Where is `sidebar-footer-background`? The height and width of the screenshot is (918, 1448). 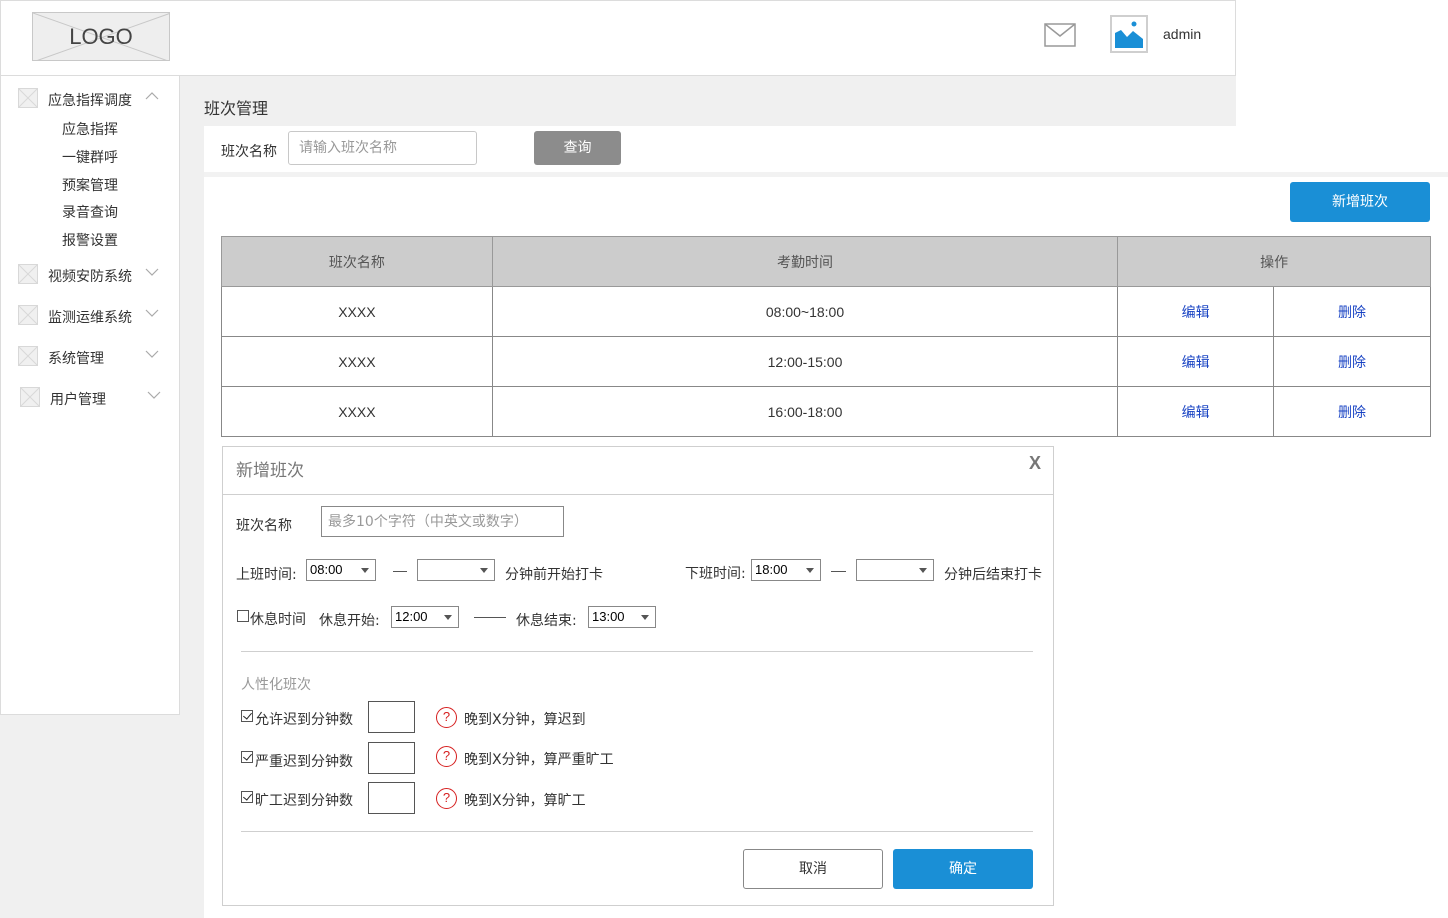
sidebar-footer-background is located at coordinates (102, 816).